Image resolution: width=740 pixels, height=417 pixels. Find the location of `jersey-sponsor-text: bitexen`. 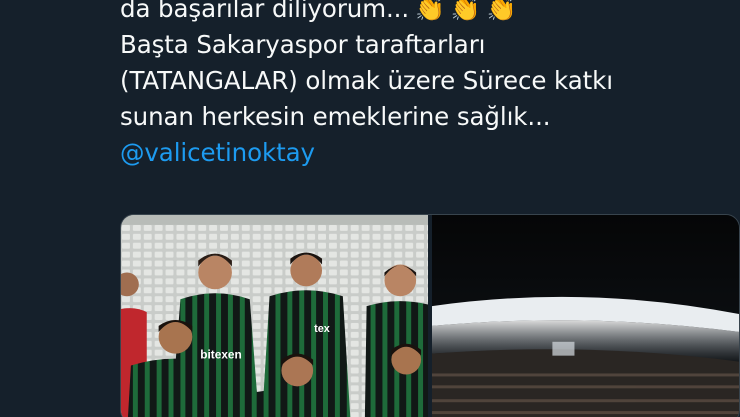

jersey-sponsor-text: bitexen is located at coordinates (221, 355).